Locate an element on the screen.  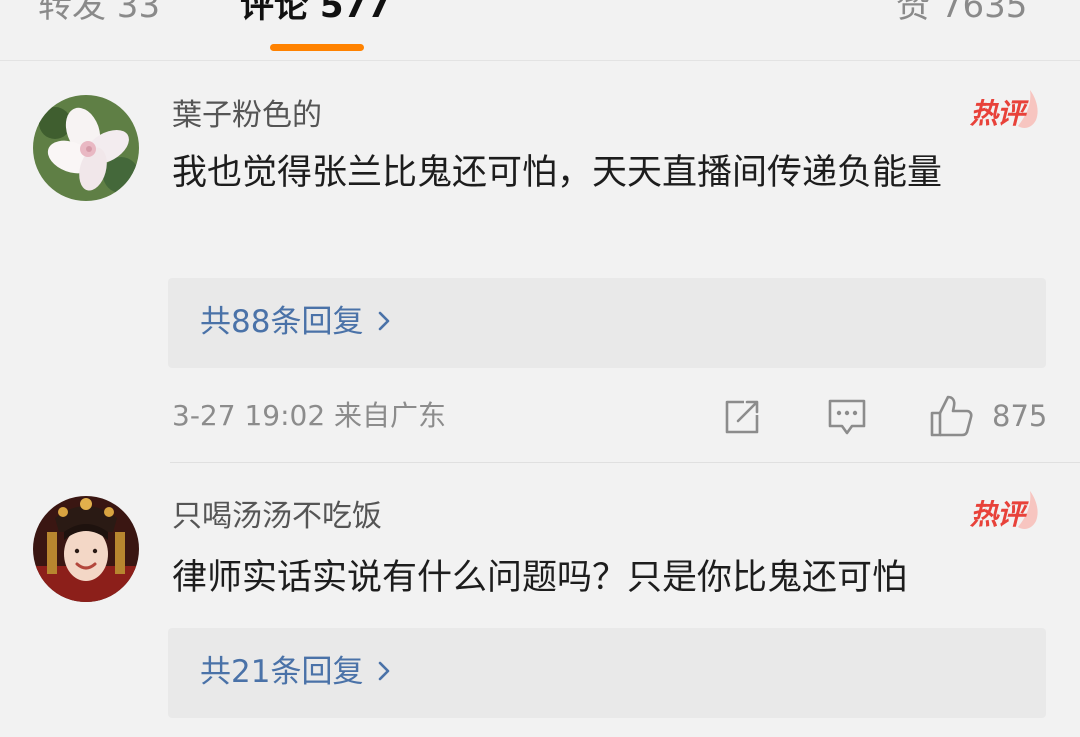
comment-username: 只喝汤汤不吃饭 is located at coordinates (277, 517).